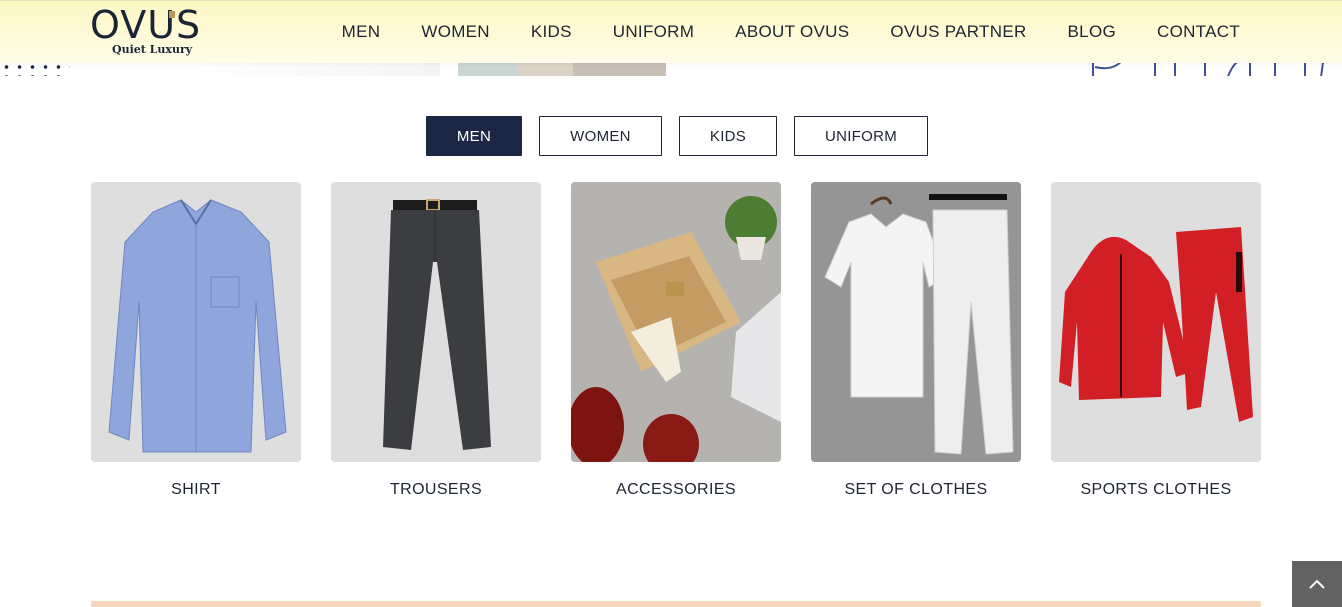  Describe the element at coordinates (197, 326) in the screenshot. I see `shirt-icon` at that location.